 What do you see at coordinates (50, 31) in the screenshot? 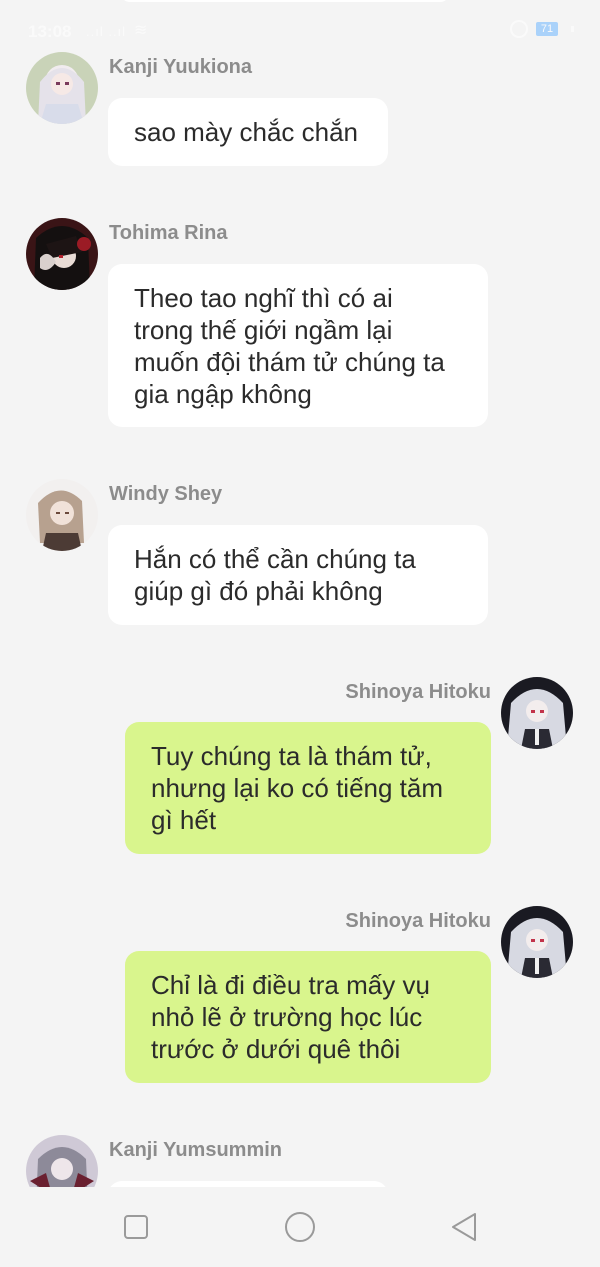
I see `status-time: 13:08` at bounding box center [50, 31].